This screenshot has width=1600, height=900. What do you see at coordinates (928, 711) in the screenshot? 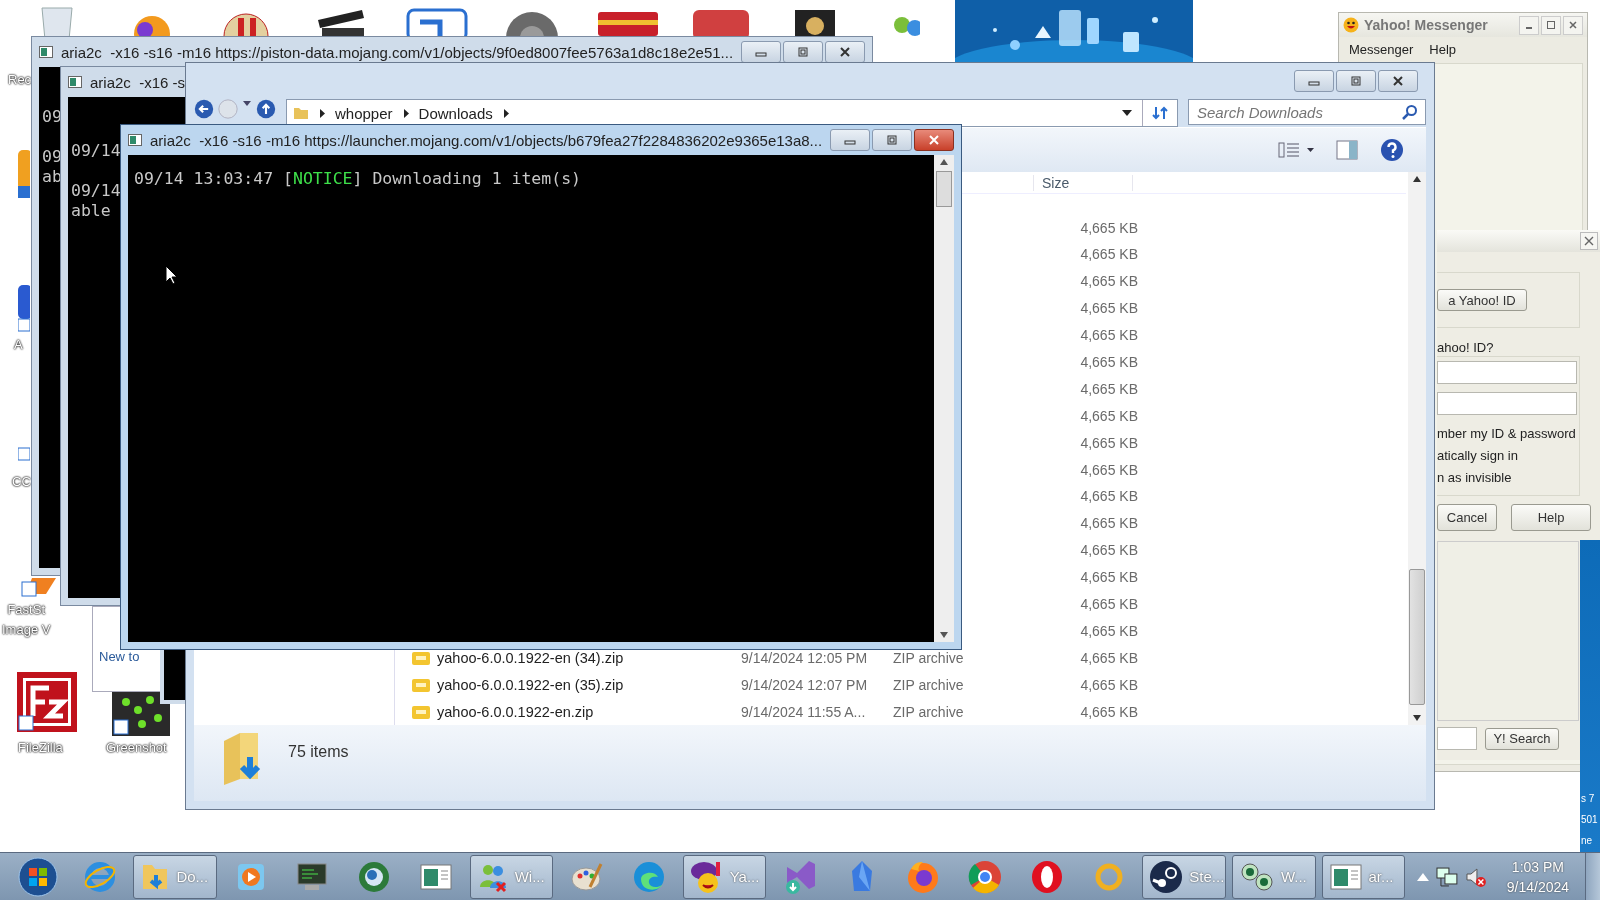
I see `type-cell: ZIP archive` at bounding box center [928, 711].